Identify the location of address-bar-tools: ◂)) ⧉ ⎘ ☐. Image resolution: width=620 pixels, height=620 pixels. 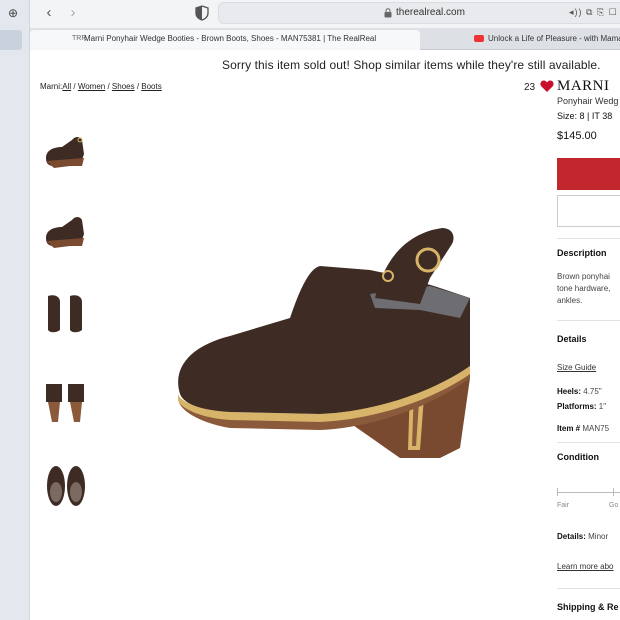
(593, 12).